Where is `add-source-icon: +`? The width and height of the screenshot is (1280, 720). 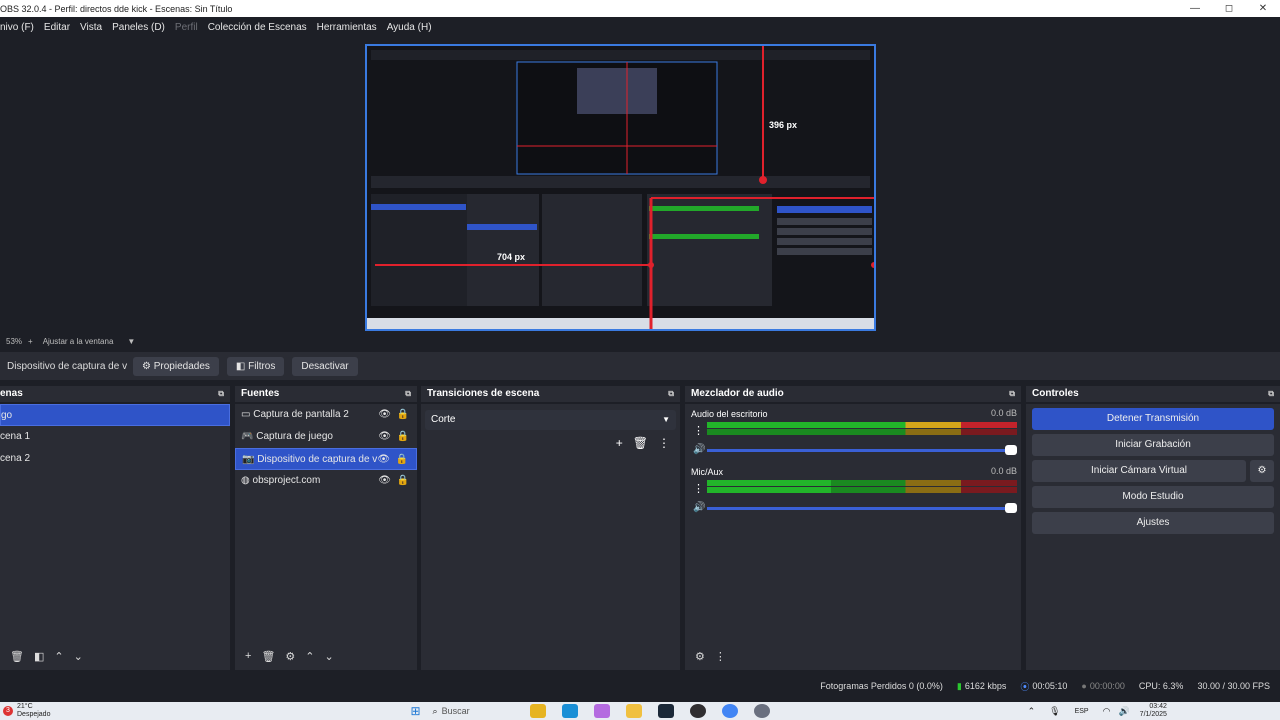
add-source-icon: + is located at coordinates (248, 656).